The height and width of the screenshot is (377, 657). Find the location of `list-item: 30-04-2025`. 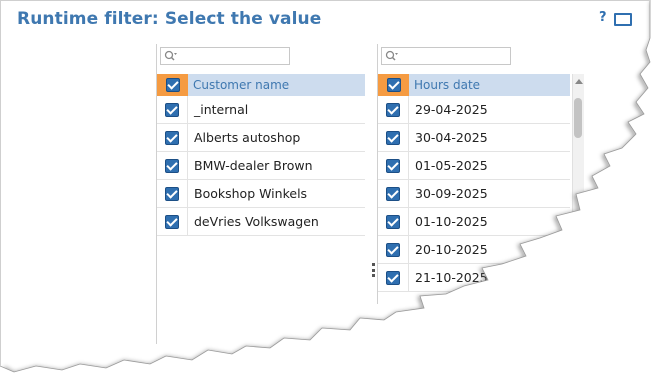

list-item: 30-04-2025 is located at coordinates (474, 138).